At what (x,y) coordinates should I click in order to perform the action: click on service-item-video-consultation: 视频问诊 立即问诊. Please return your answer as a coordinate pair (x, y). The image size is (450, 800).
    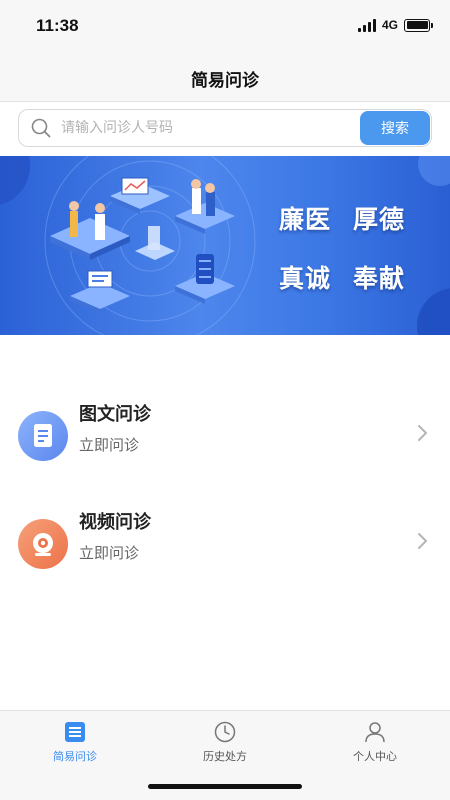
    Looking at the image, I should click on (225, 543).